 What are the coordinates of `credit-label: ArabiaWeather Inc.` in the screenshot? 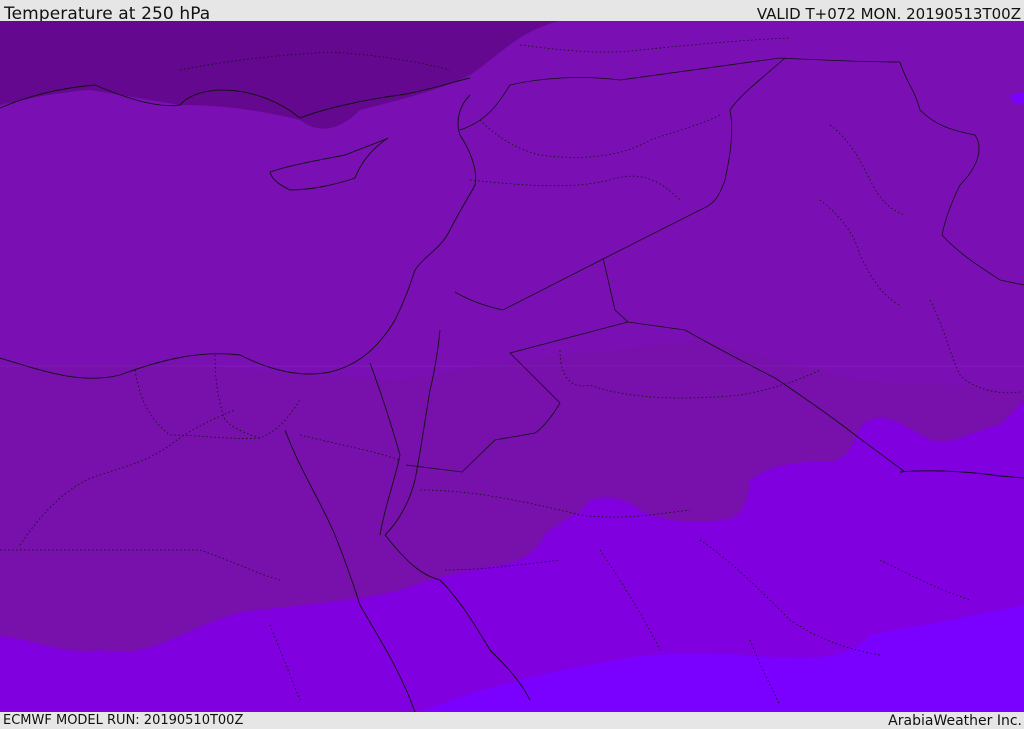 It's located at (955, 721).